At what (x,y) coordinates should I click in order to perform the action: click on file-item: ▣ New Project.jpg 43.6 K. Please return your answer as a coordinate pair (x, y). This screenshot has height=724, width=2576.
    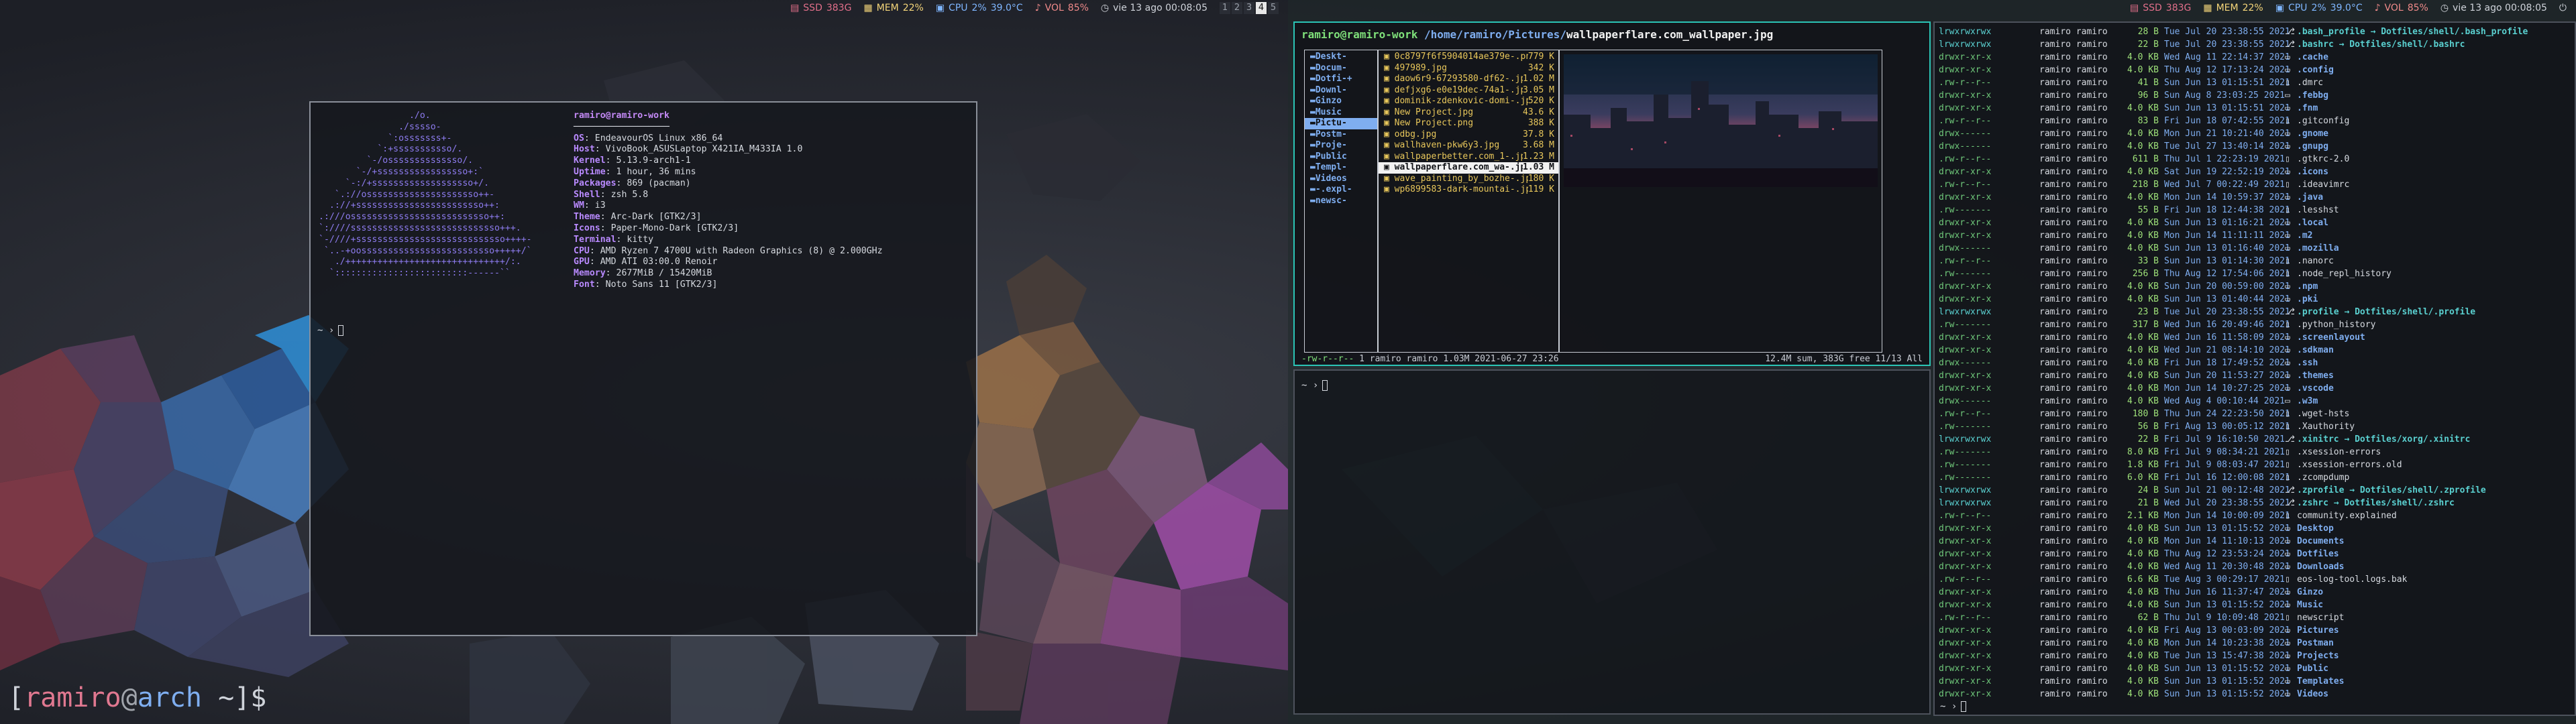
    Looking at the image, I should click on (1468, 113).